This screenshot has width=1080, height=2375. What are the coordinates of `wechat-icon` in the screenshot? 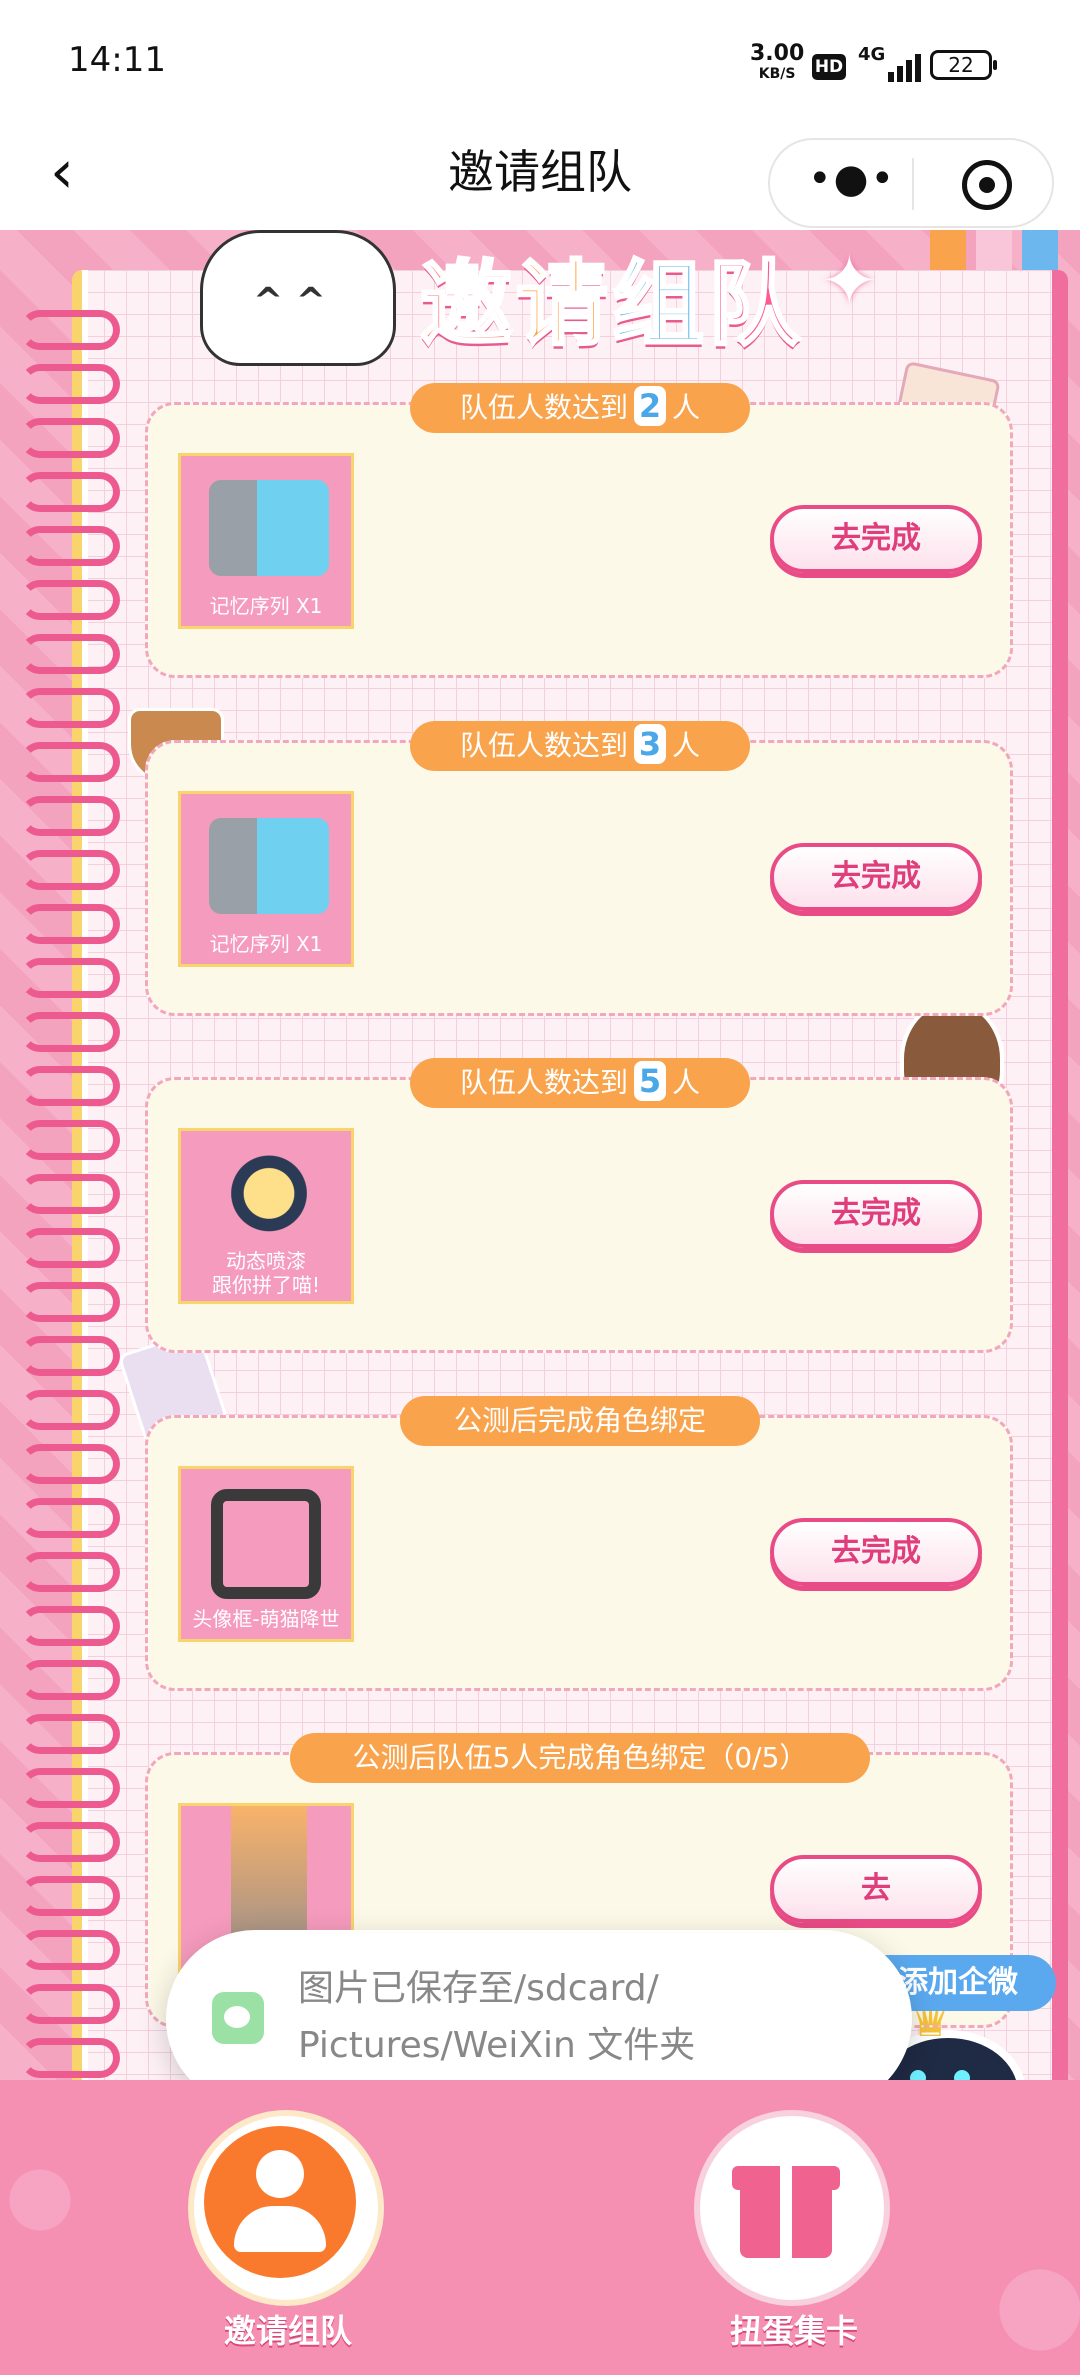 It's located at (238, 2018).